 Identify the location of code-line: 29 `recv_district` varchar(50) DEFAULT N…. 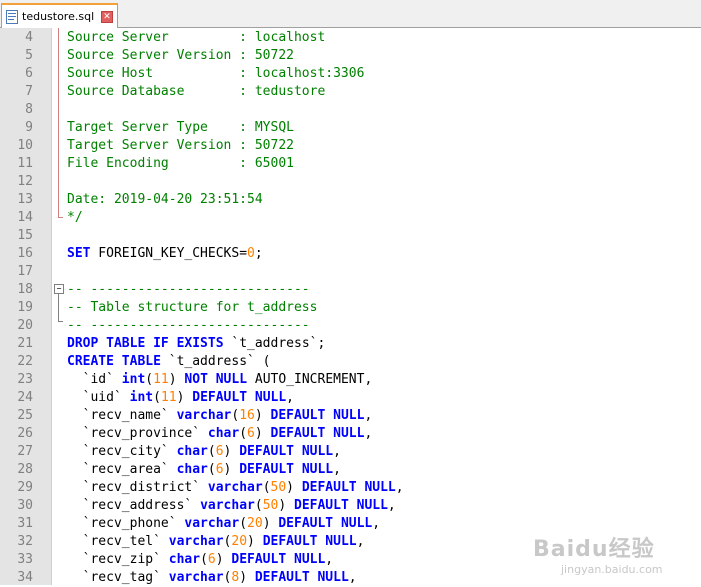
(350, 488).